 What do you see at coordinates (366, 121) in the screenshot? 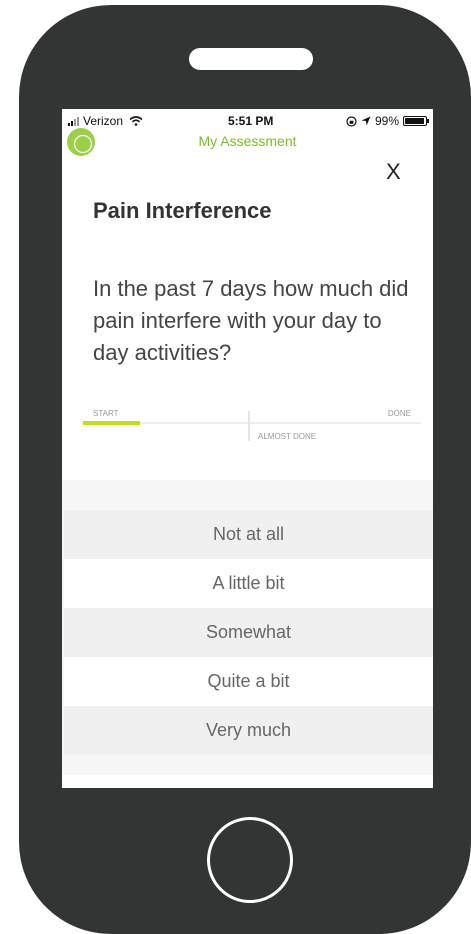
I see `location-arrow-icon` at bounding box center [366, 121].